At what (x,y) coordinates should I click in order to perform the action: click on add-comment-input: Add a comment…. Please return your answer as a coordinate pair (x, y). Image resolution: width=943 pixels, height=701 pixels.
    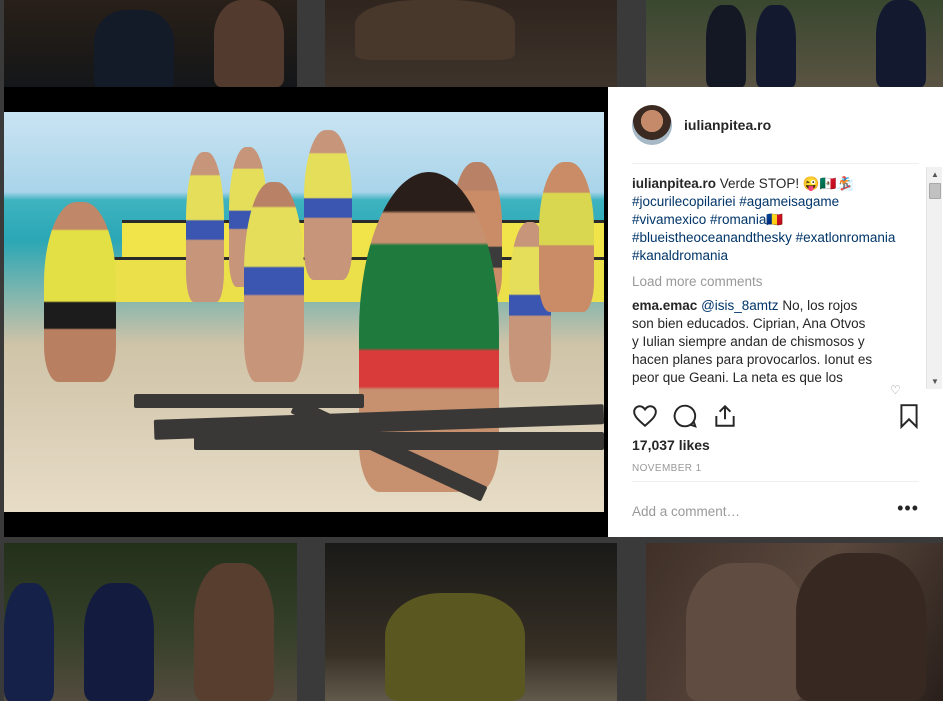
    Looking at the image, I should click on (686, 511).